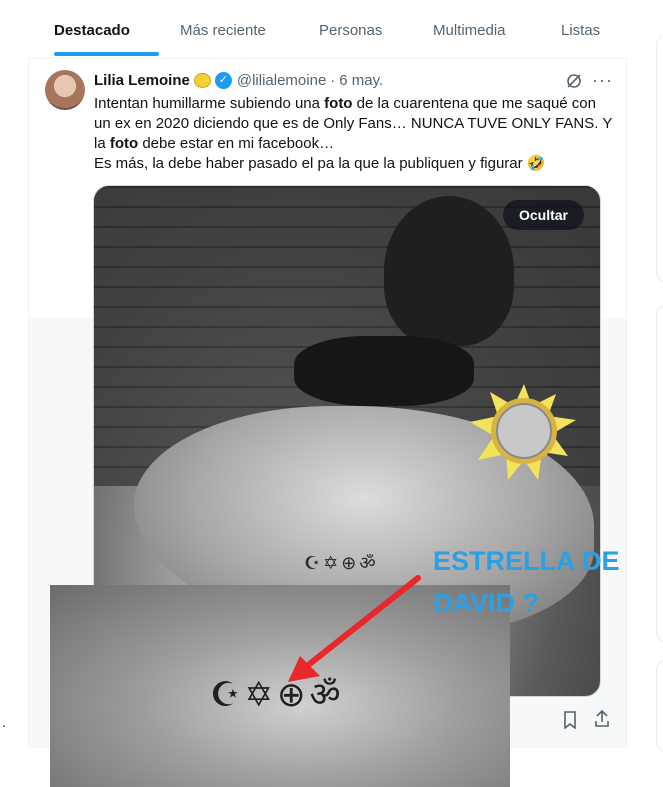 This screenshot has height=787, width=663. Describe the element at coordinates (4, 722) in the screenshot. I see `stray-mark: .` at that location.